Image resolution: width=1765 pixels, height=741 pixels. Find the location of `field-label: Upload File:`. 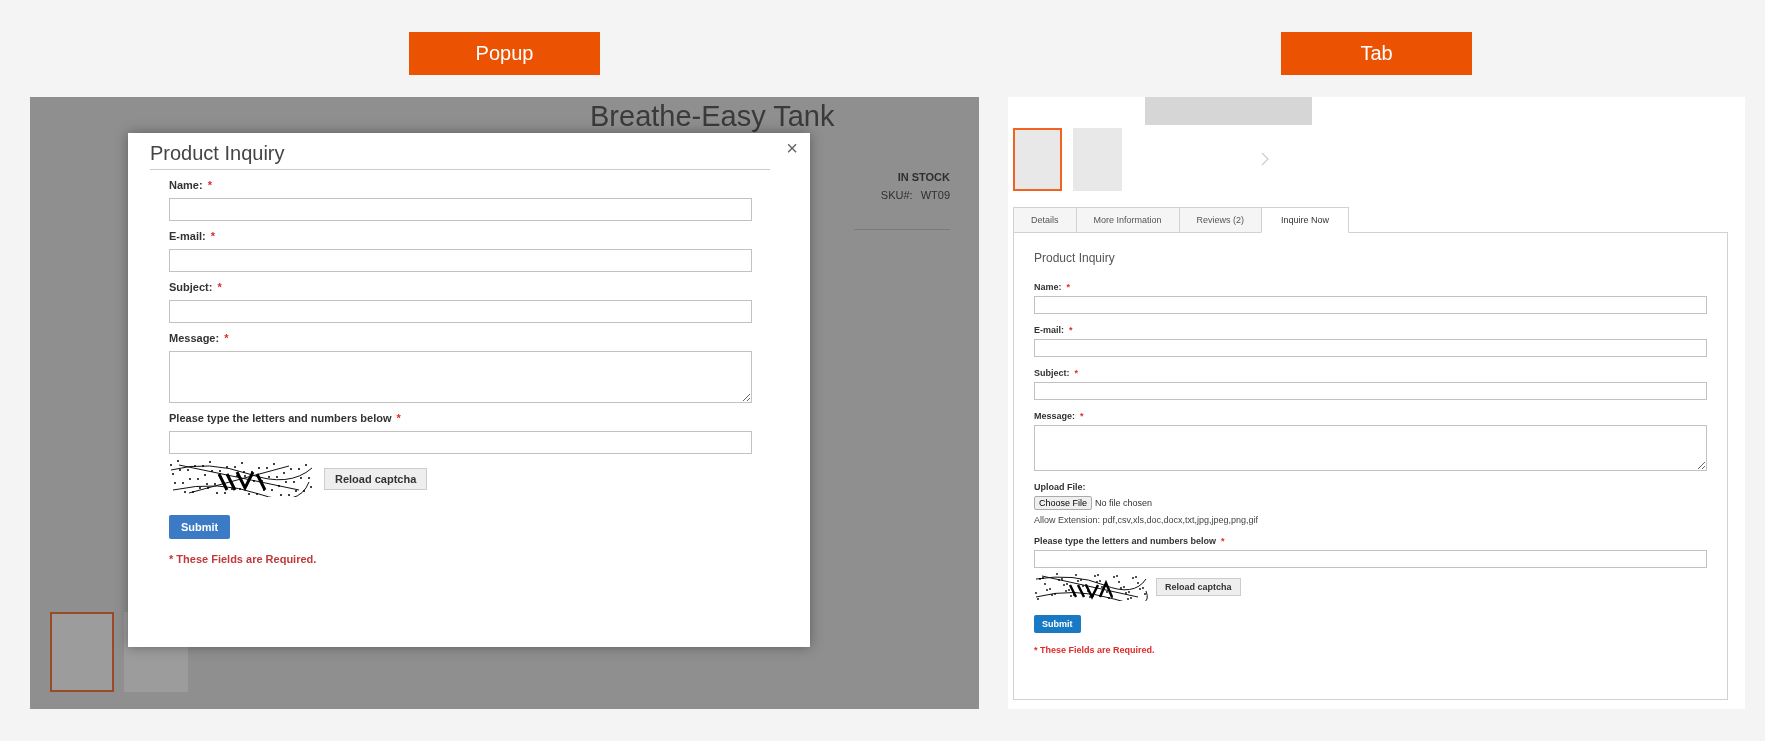

field-label: Upload File: is located at coordinates (1060, 486).